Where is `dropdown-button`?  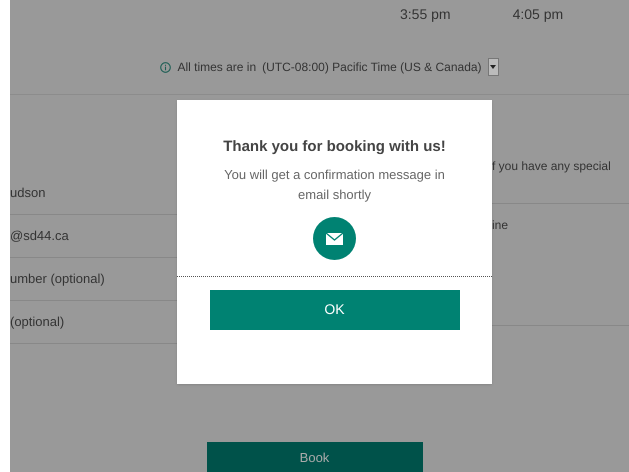
dropdown-button is located at coordinates (493, 67).